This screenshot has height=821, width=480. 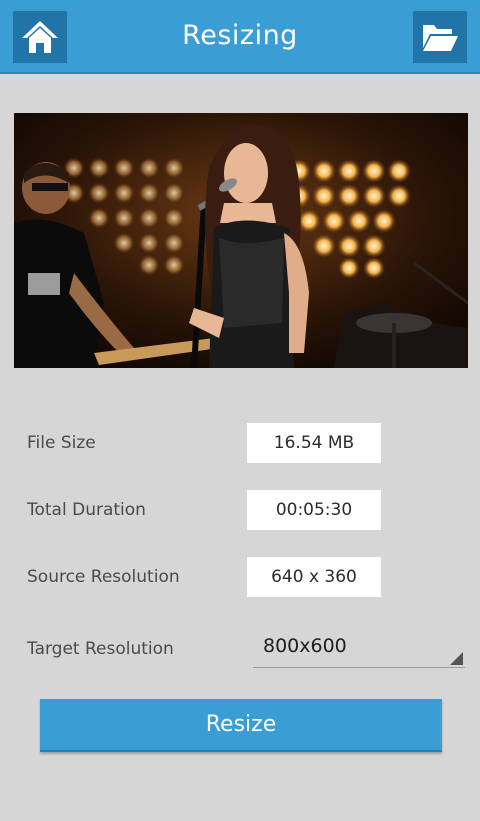 I want to click on page-title: Resizing, so click(x=240, y=35).